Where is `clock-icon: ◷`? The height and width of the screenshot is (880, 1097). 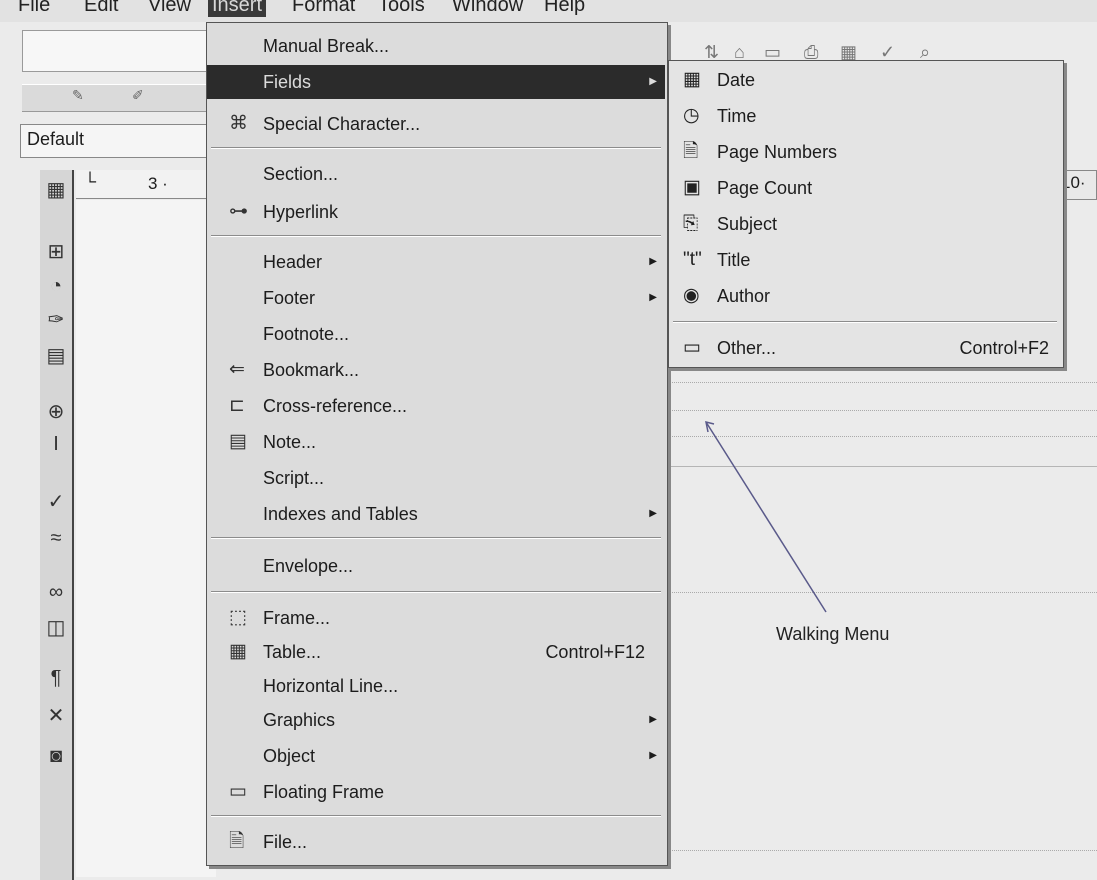 clock-icon: ◷ is located at coordinates (691, 115).